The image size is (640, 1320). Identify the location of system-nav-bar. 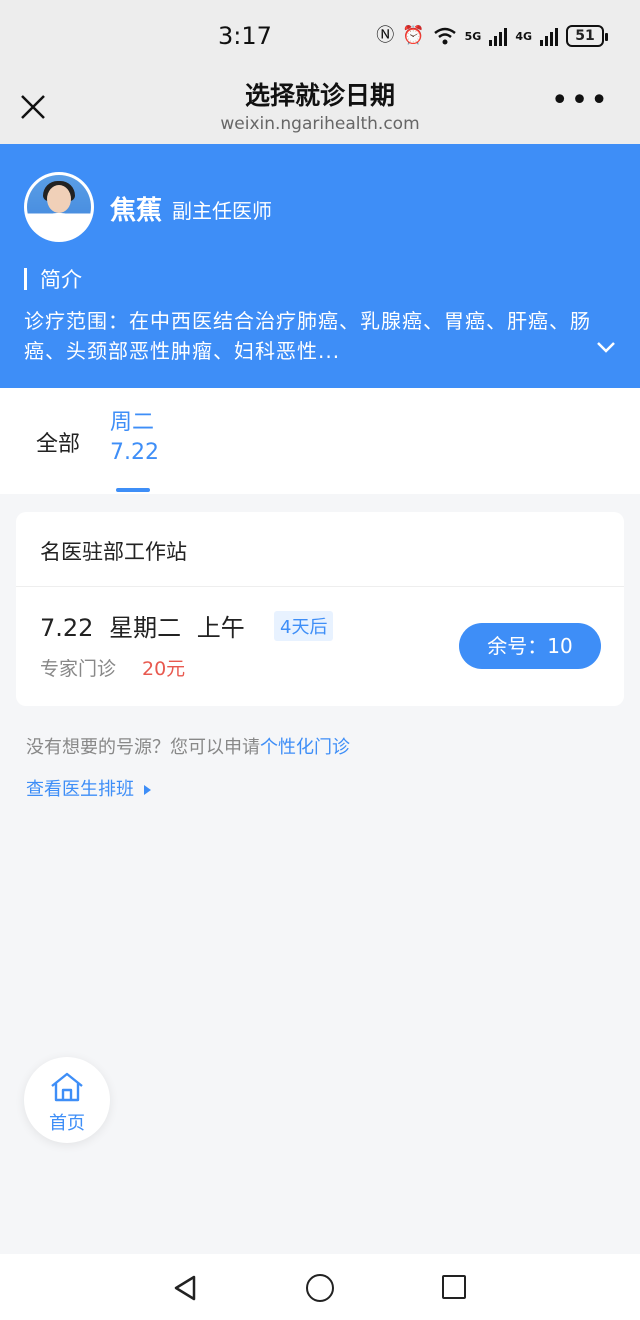
(320, 1287).